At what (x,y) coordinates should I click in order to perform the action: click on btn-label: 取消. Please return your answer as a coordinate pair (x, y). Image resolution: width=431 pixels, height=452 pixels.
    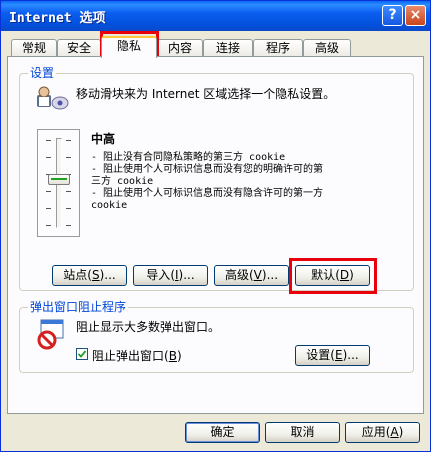
    Looking at the image, I should click on (302, 432).